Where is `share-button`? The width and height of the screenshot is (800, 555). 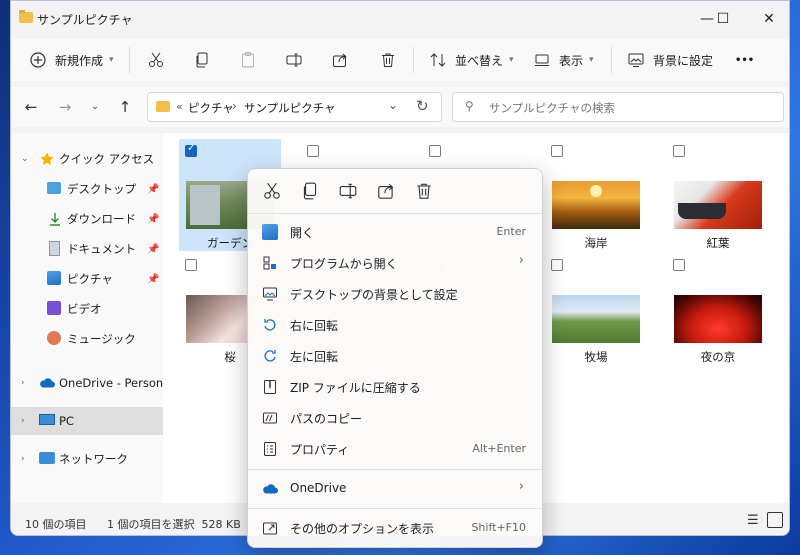
share-button is located at coordinates (340, 60).